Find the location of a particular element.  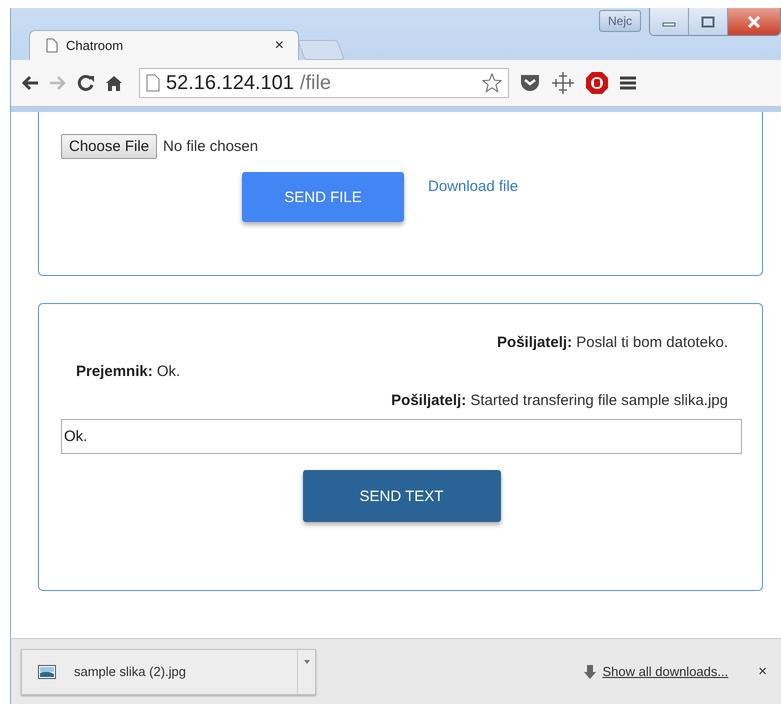

tab-close-button: × is located at coordinates (279, 45).